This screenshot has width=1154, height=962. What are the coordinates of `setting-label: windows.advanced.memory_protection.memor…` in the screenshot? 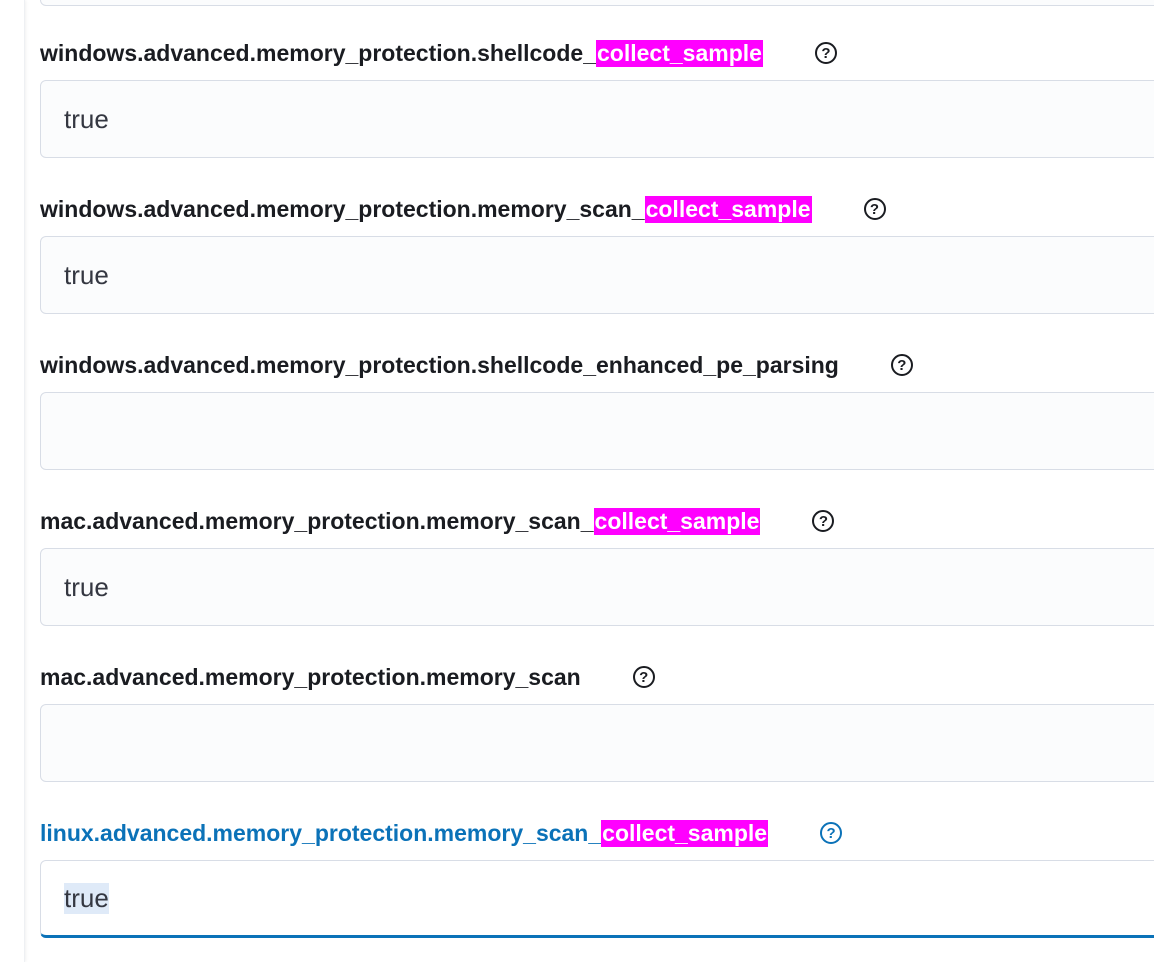 It's located at (597, 209).